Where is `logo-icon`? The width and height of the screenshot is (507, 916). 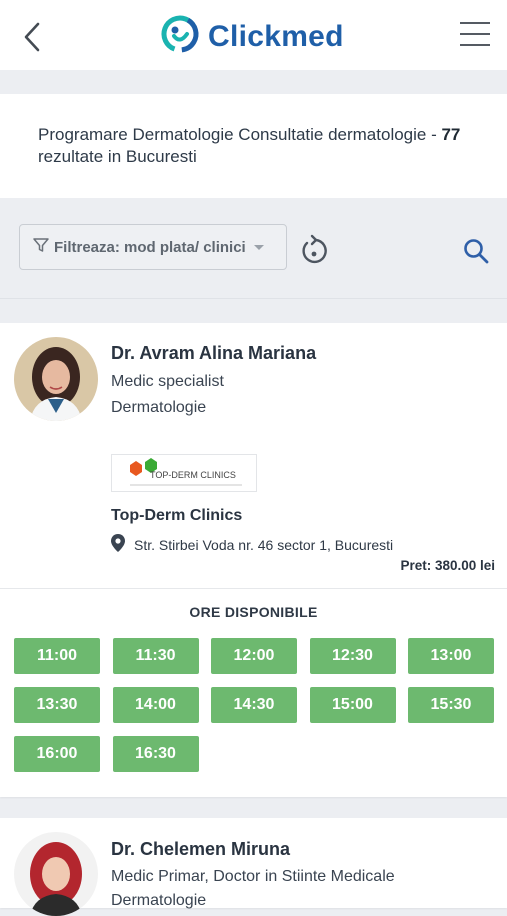 logo-icon is located at coordinates (180, 36).